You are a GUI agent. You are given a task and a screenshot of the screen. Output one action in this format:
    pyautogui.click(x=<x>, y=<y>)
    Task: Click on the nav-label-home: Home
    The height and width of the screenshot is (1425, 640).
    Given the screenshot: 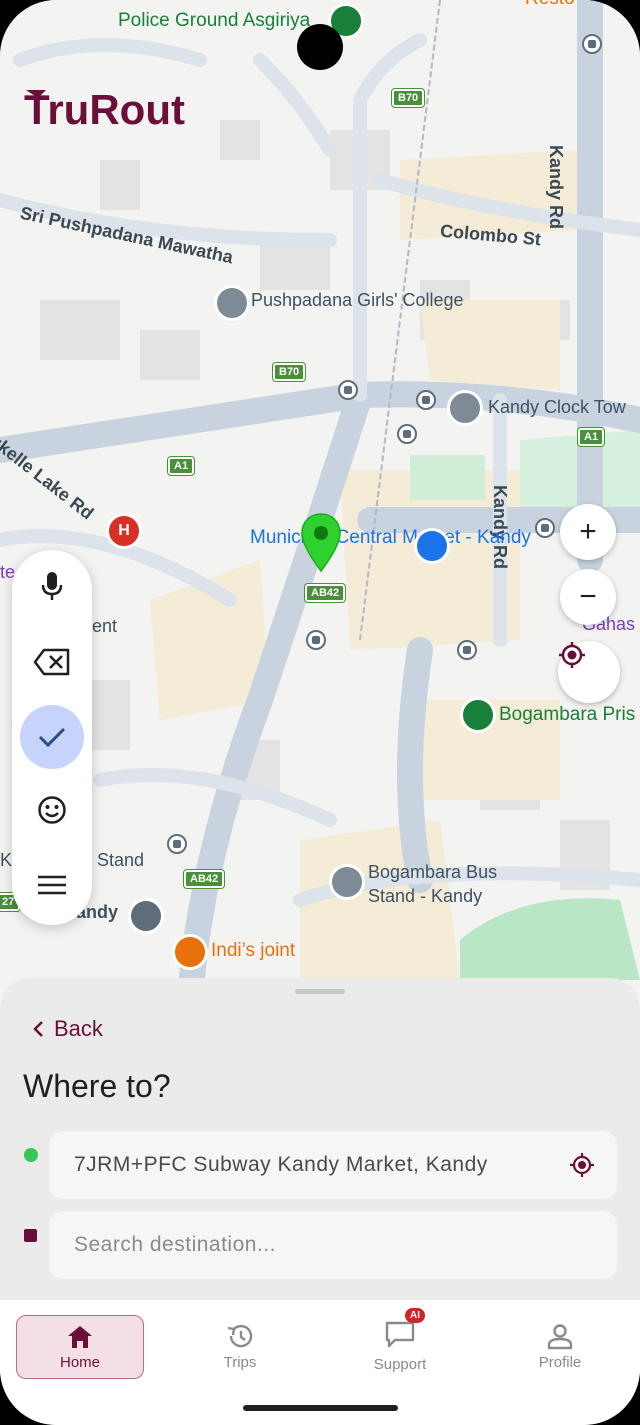 What is the action you would take?
    pyautogui.click(x=79, y=1362)
    